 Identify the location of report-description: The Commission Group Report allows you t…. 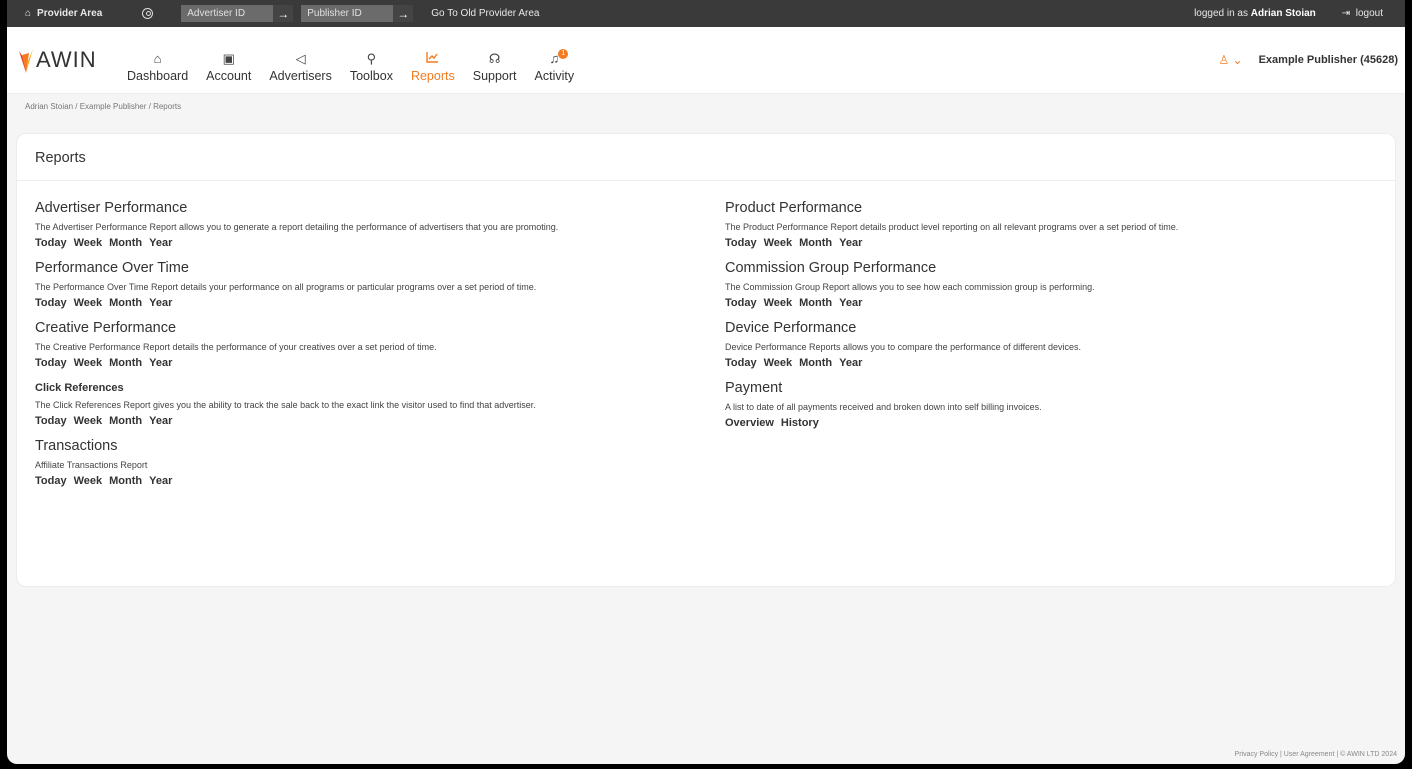
(910, 287).